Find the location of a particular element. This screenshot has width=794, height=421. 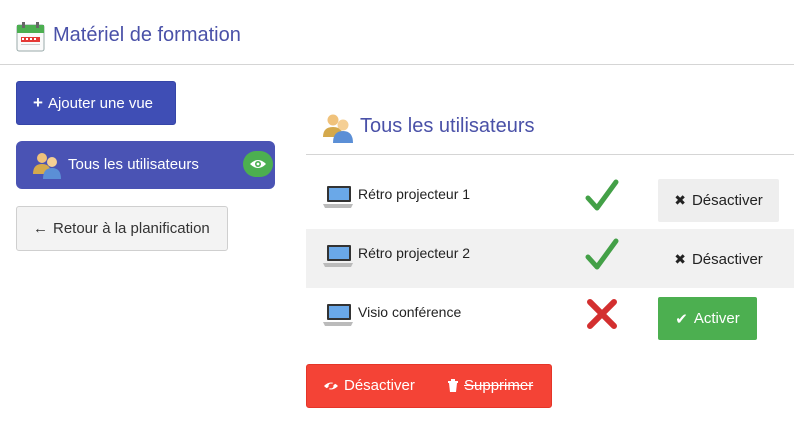

calendar-icon is located at coordinates (30, 37).